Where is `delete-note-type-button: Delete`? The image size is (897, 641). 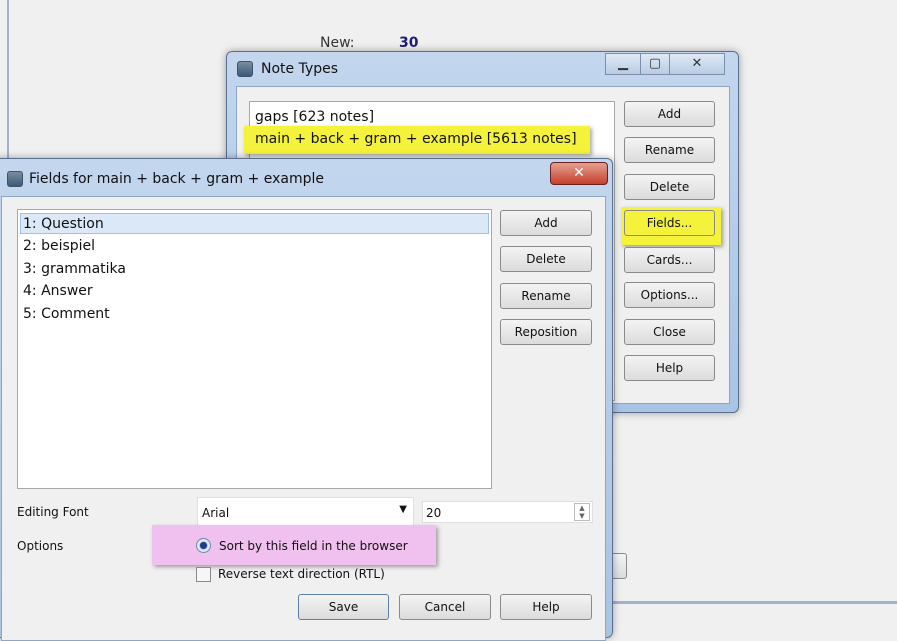
delete-note-type-button: Delete is located at coordinates (669, 187).